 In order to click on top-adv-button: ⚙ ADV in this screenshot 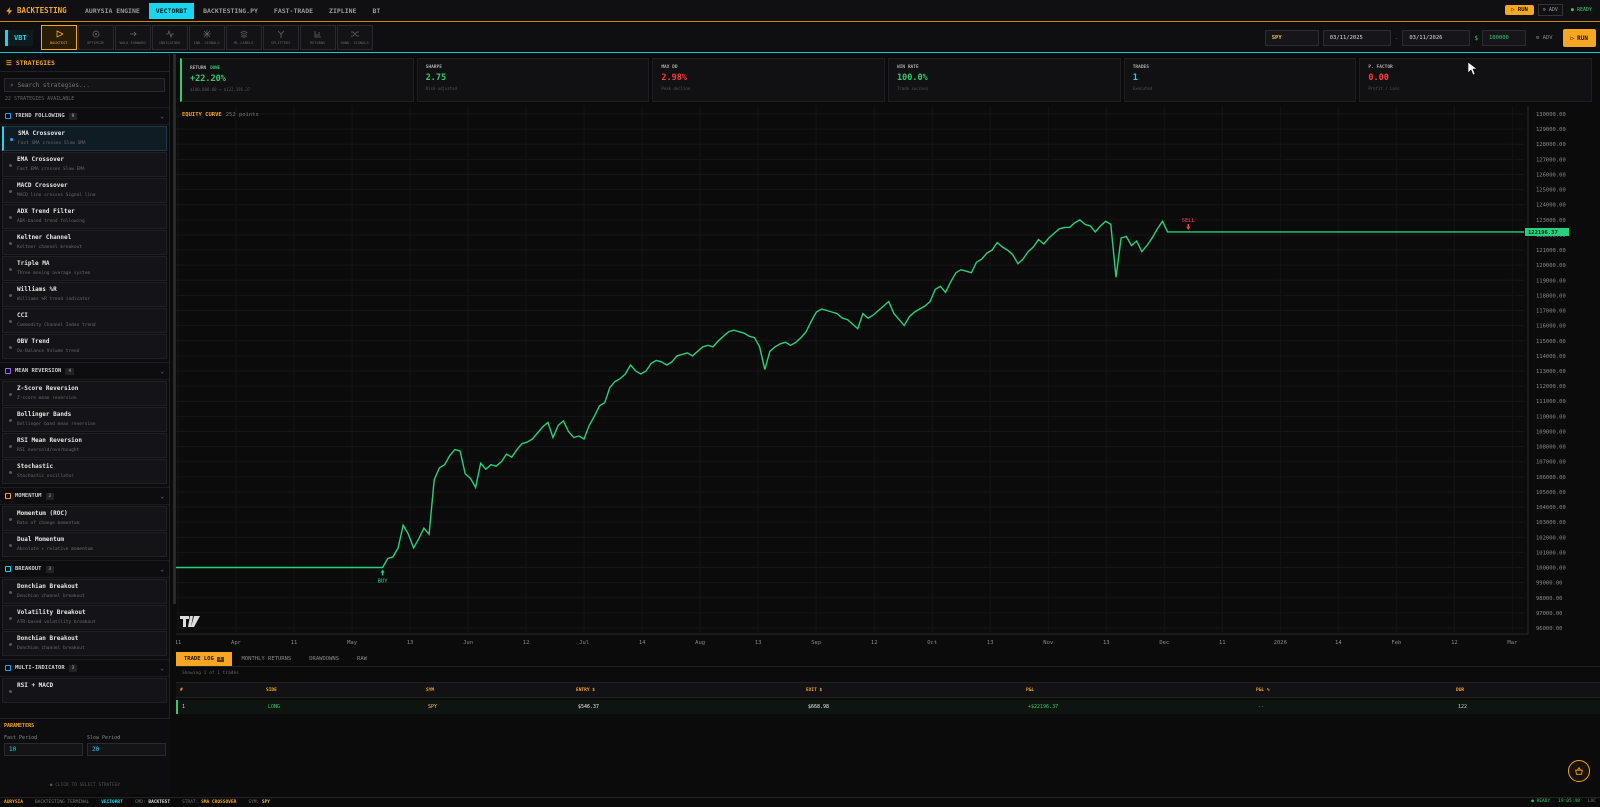, I will do `click(1550, 10)`.